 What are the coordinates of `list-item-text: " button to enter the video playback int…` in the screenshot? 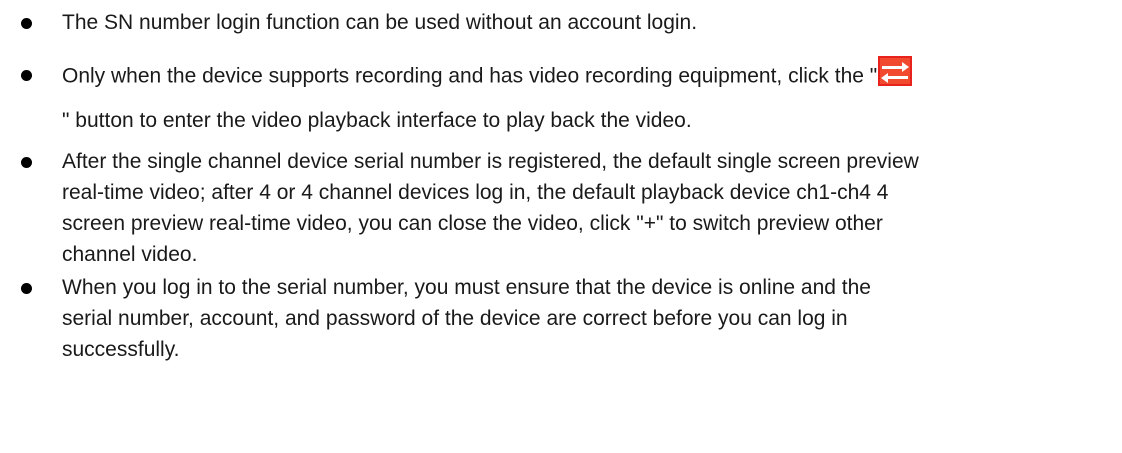 It's located at (377, 120).